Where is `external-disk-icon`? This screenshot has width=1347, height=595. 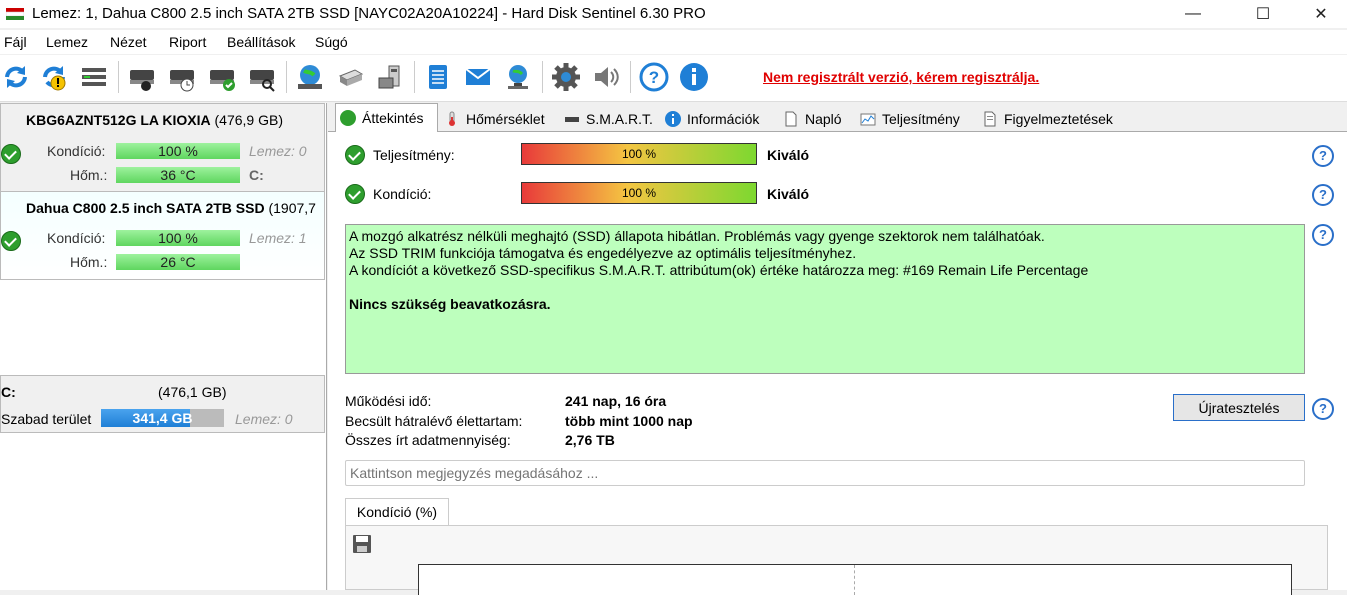
external-disk-icon is located at coordinates (390, 77).